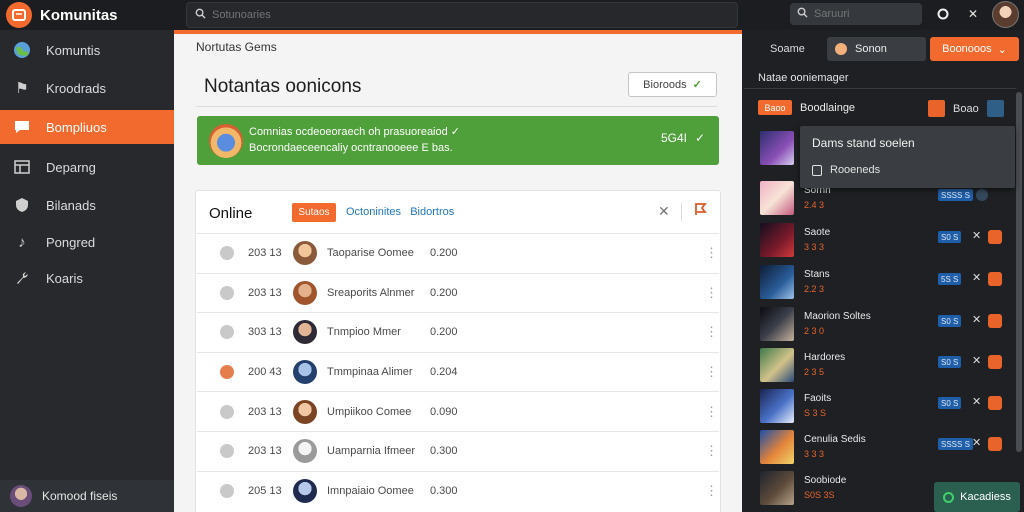  Describe the element at coordinates (775, 107) in the screenshot. I see `sub-chip: Baoo` at that location.